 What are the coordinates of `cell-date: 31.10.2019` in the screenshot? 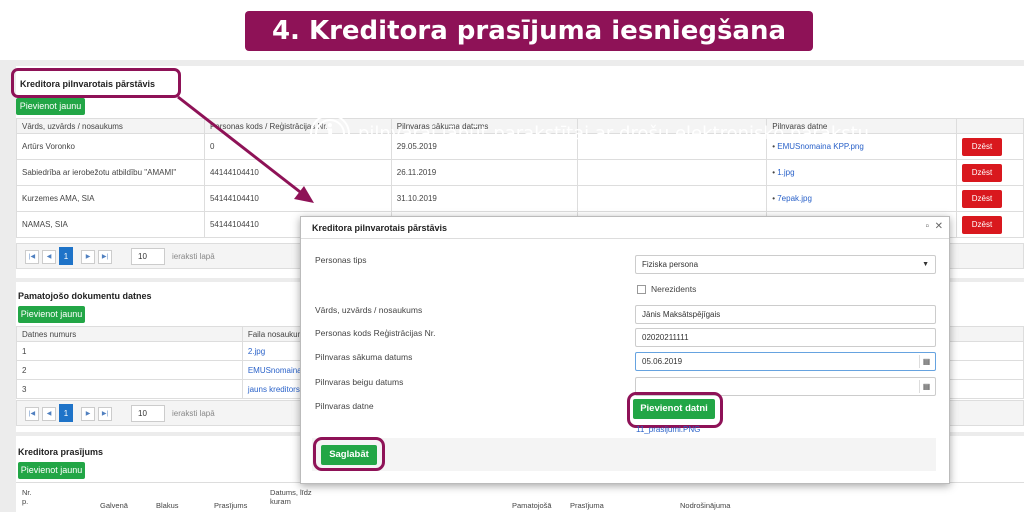 It's located at (484, 198).